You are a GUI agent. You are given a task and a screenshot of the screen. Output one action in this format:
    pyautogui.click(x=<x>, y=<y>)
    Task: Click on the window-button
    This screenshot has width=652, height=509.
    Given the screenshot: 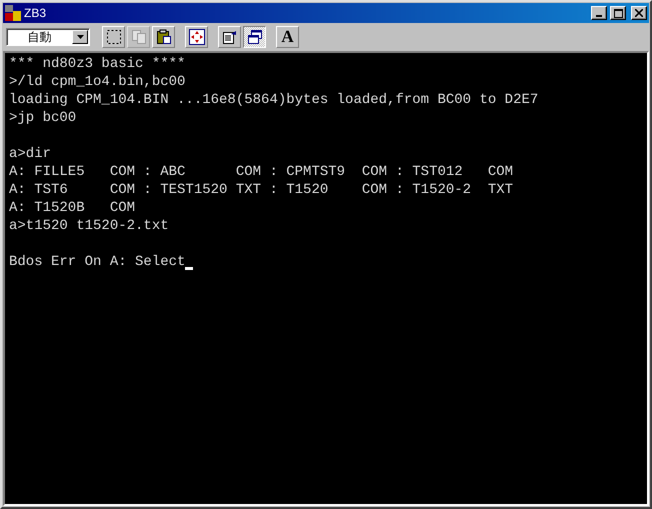 What is the action you would take?
    pyautogui.click(x=254, y=37)
    